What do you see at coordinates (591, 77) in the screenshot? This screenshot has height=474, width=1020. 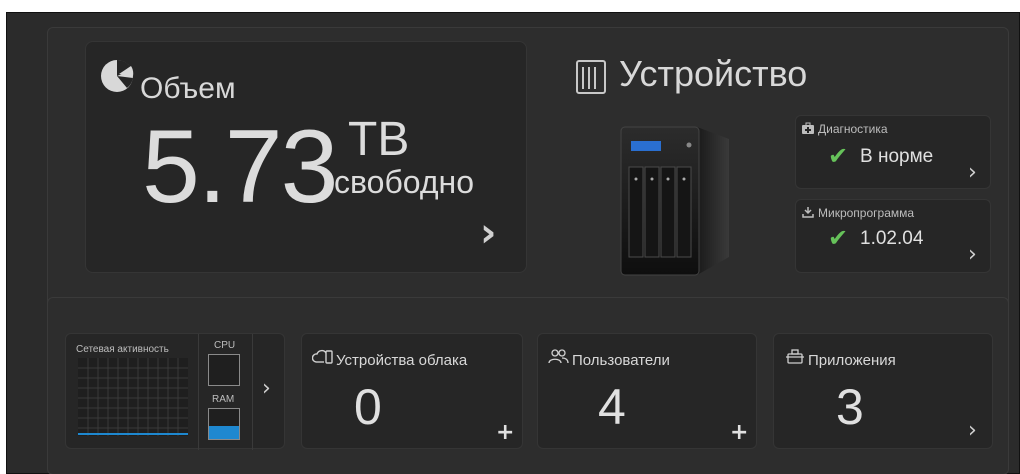 I see `server-icon` at bounding box center [591, 77].